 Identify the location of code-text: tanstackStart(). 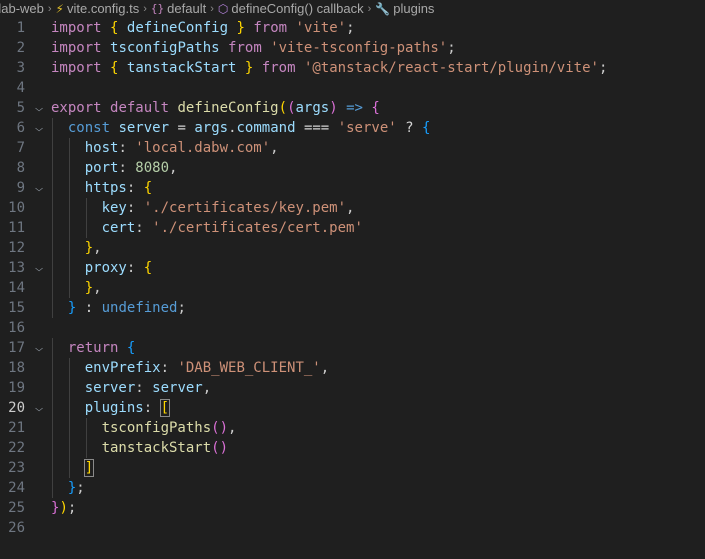
(139, 448).